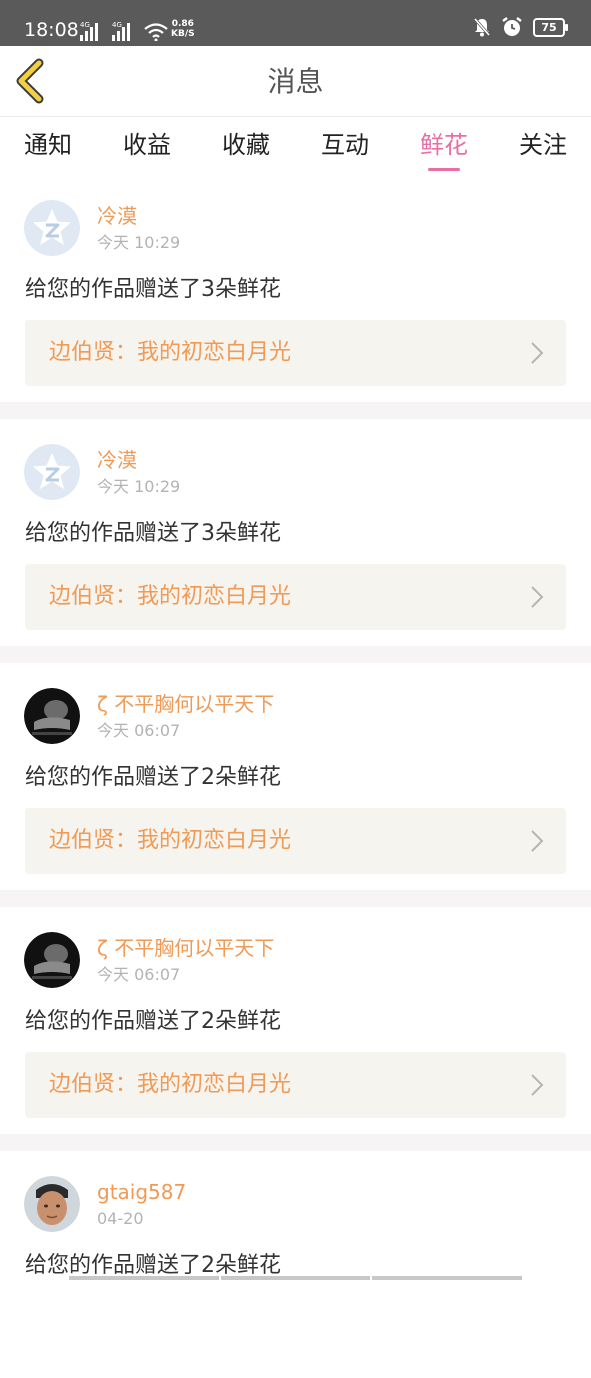 This screenshot has height=1378, width=591. What do you see at coordinates (444, 145) in the screenshot?
I see `tab-label: 鲜花` at bounding box center [444, 145].